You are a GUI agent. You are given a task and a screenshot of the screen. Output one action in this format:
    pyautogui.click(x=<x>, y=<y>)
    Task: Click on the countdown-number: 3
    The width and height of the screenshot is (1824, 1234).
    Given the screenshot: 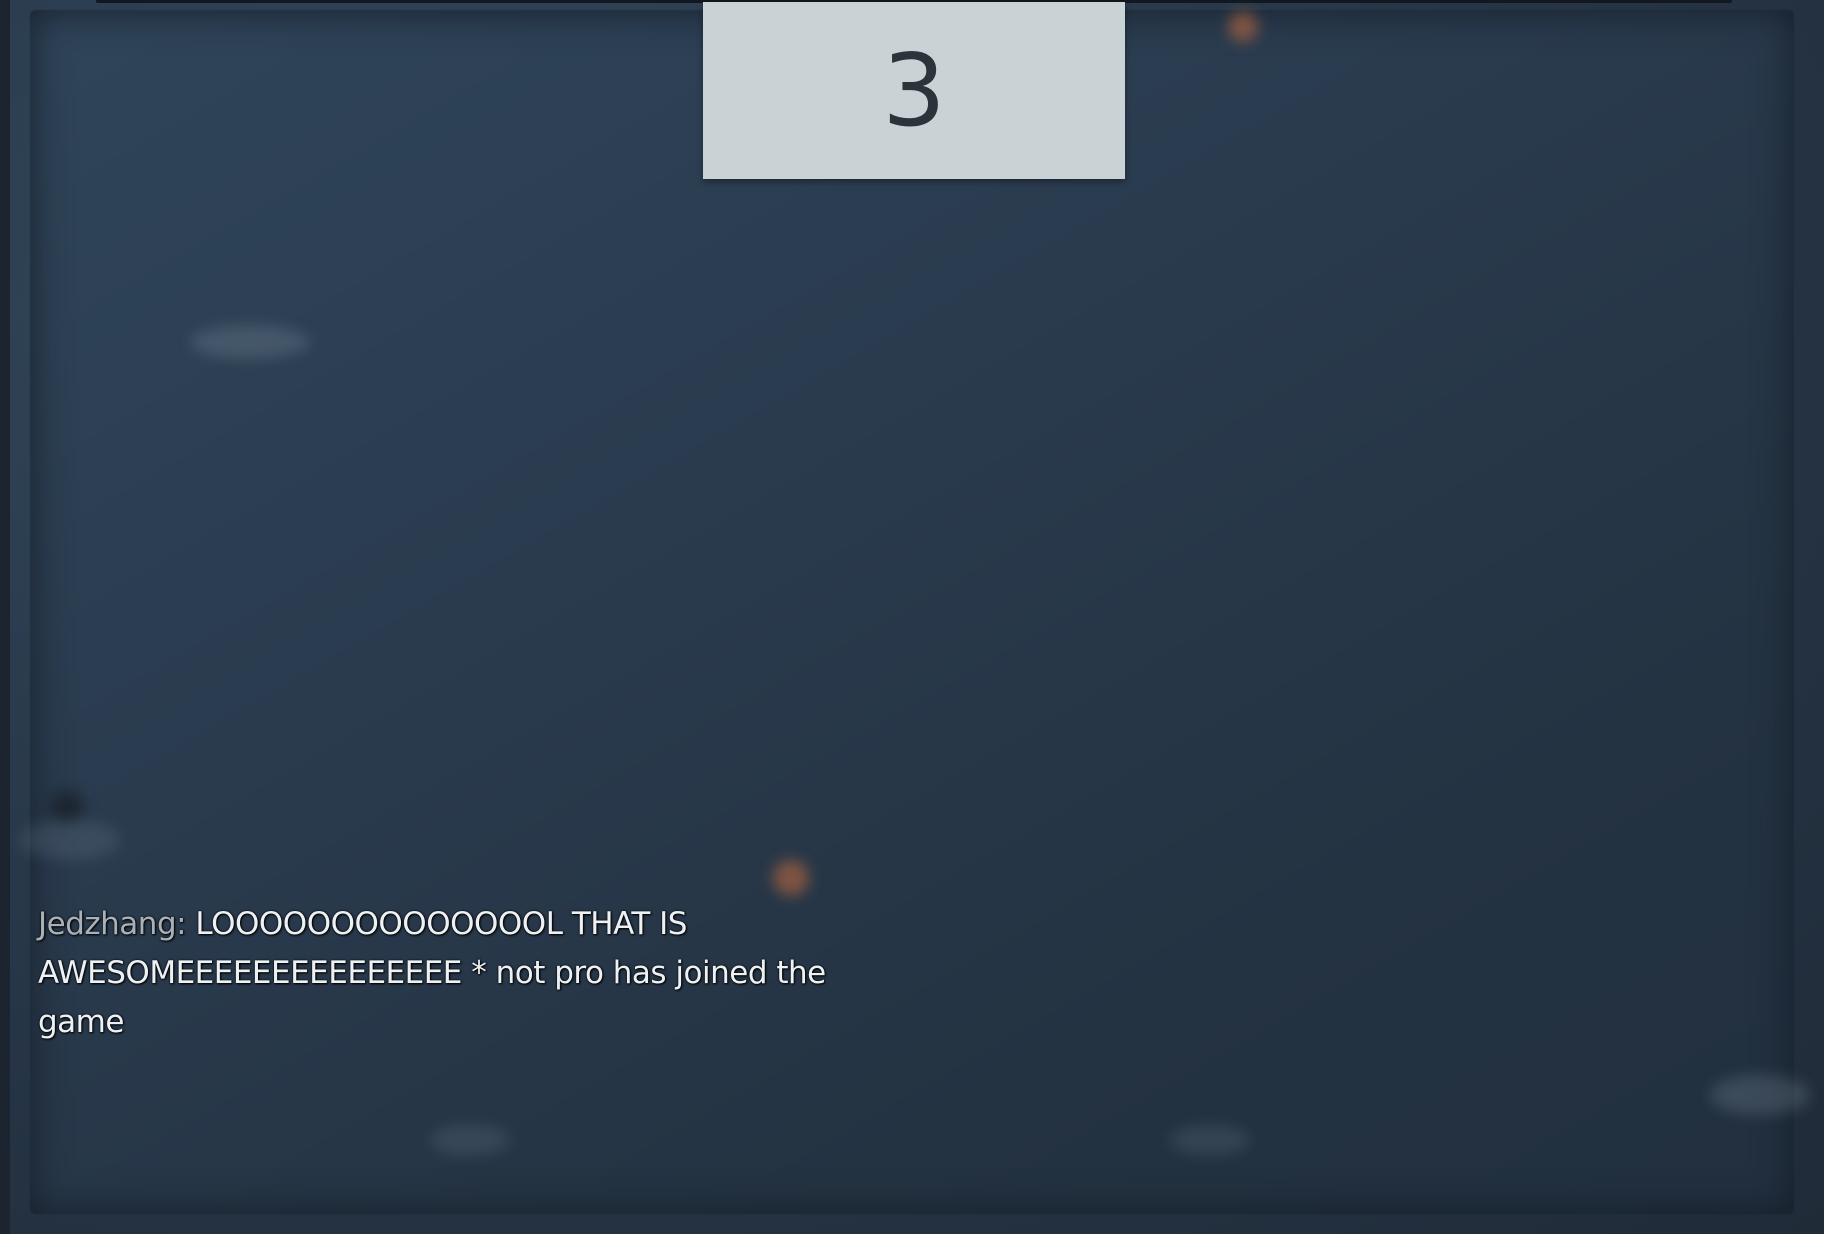 What is the action you would take?
    pyautogui.click(x=914, y=90)
    